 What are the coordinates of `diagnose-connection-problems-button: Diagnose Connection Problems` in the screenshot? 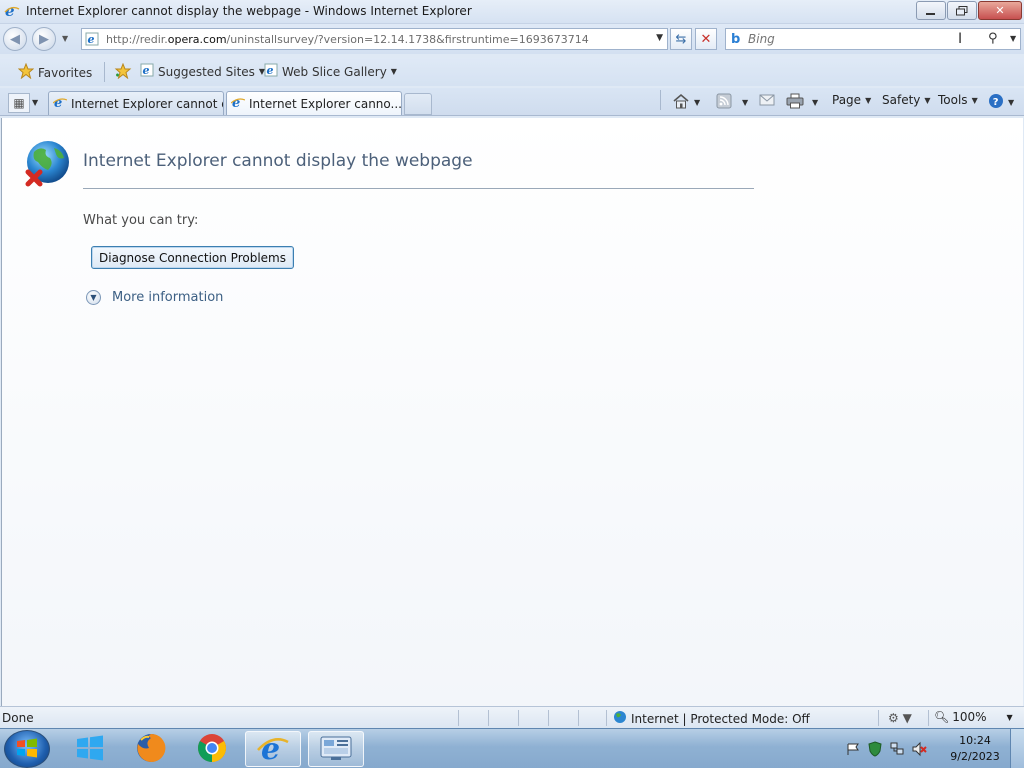 It's located at (192, 257).